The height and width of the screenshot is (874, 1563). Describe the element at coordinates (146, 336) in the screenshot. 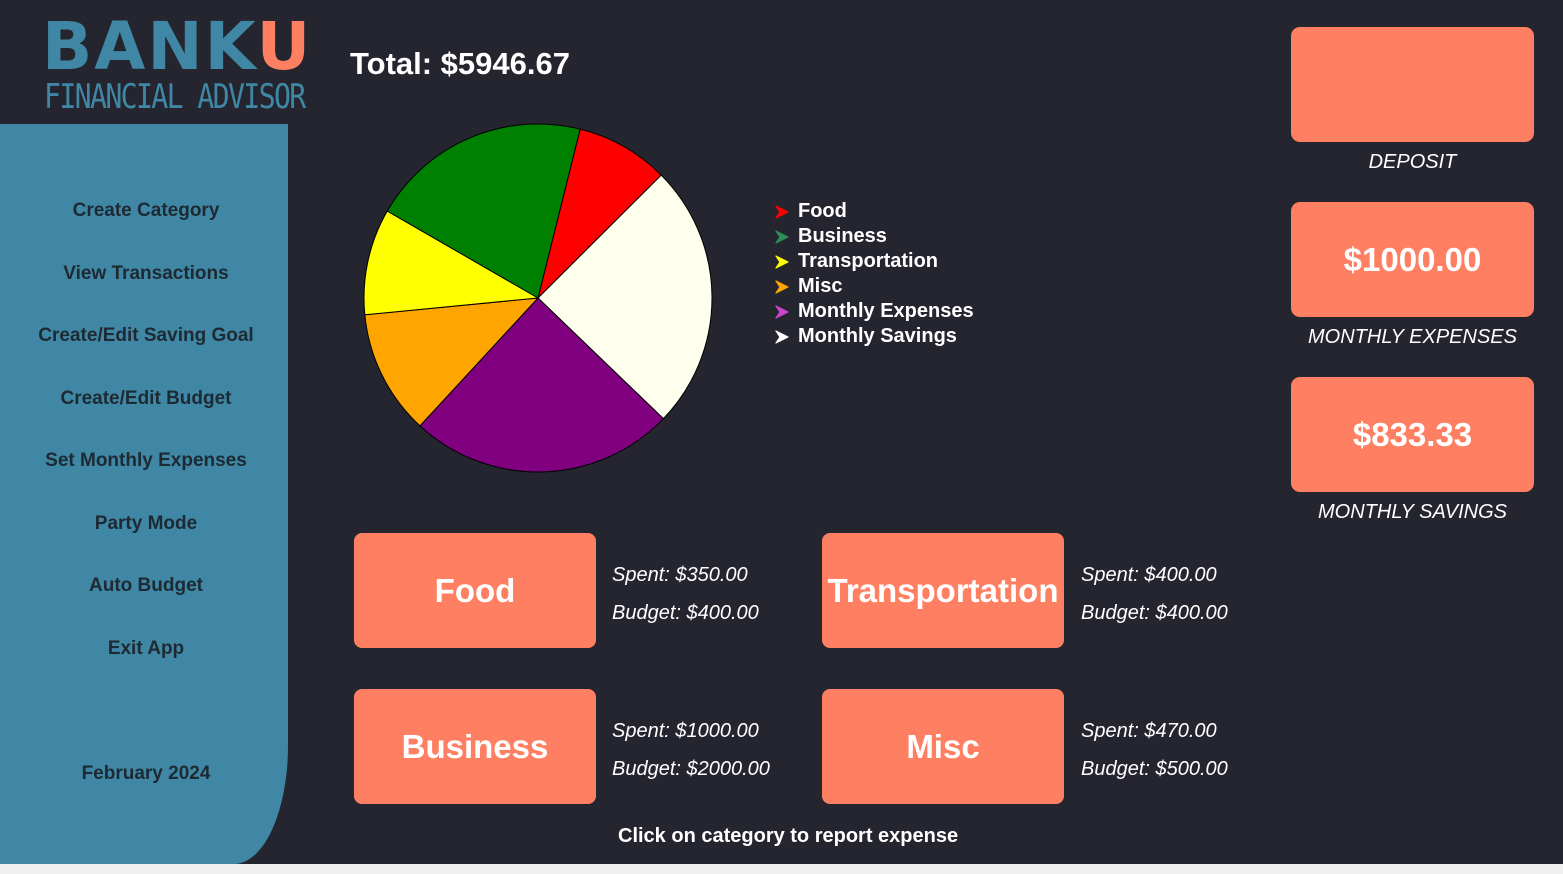

I see `sidebar-item-saving-goal: Create/Edit Saving Goal` at that location.